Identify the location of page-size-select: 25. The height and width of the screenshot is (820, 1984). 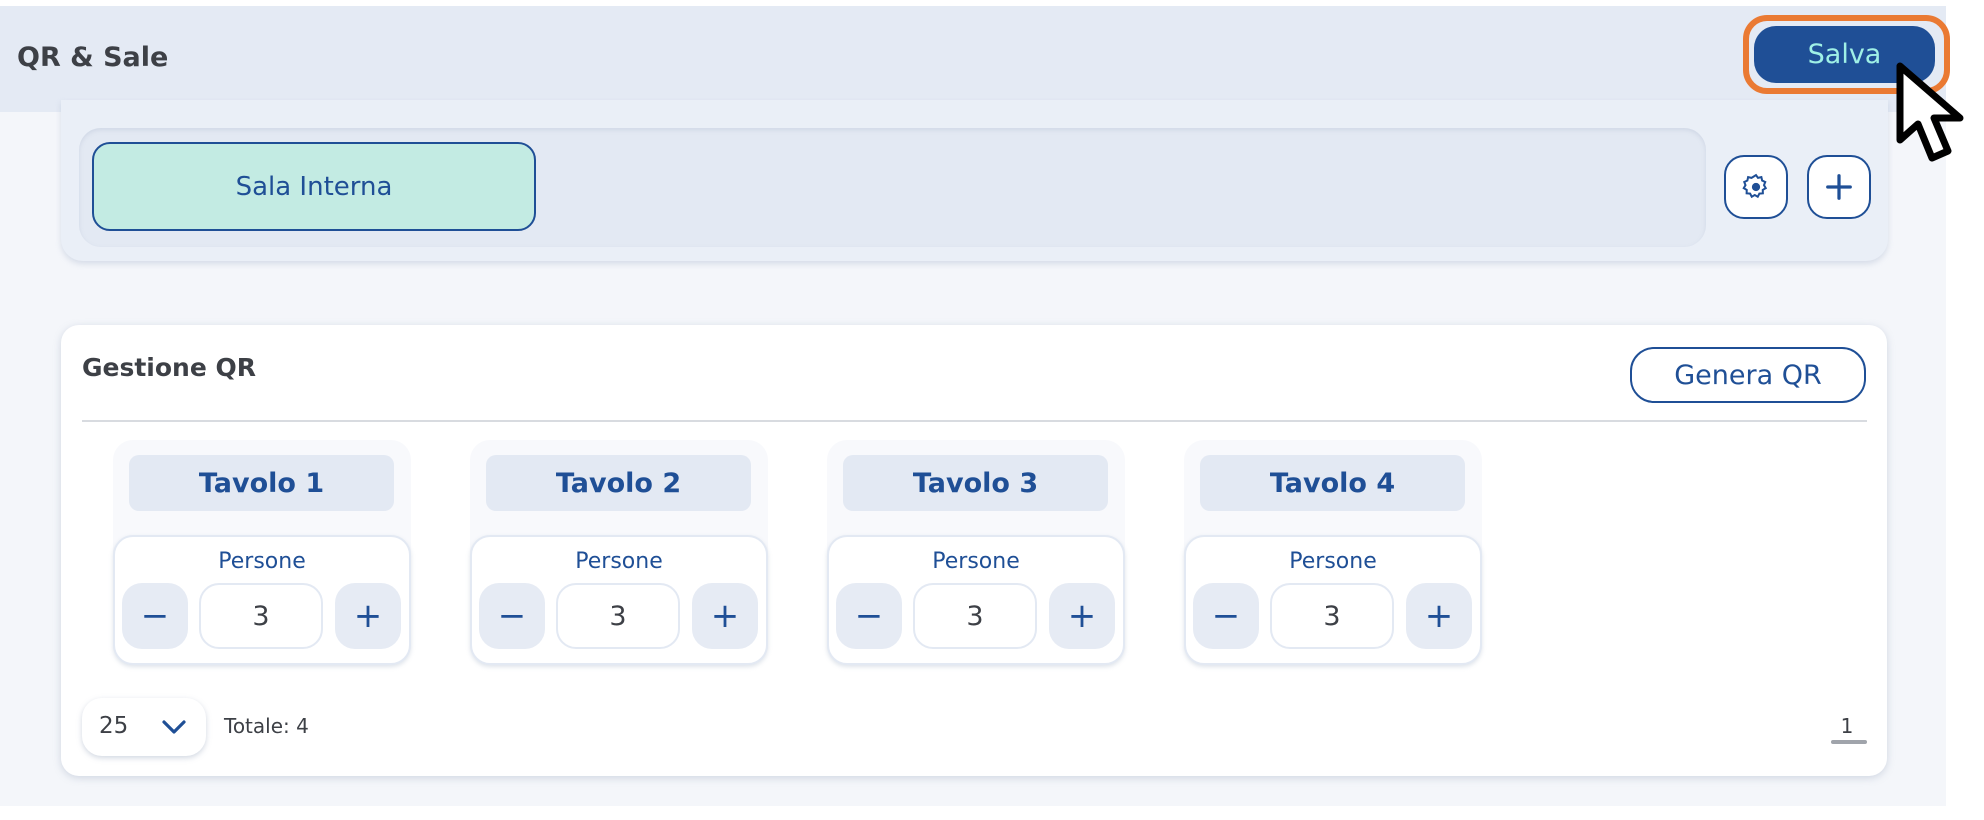
(144, 727).